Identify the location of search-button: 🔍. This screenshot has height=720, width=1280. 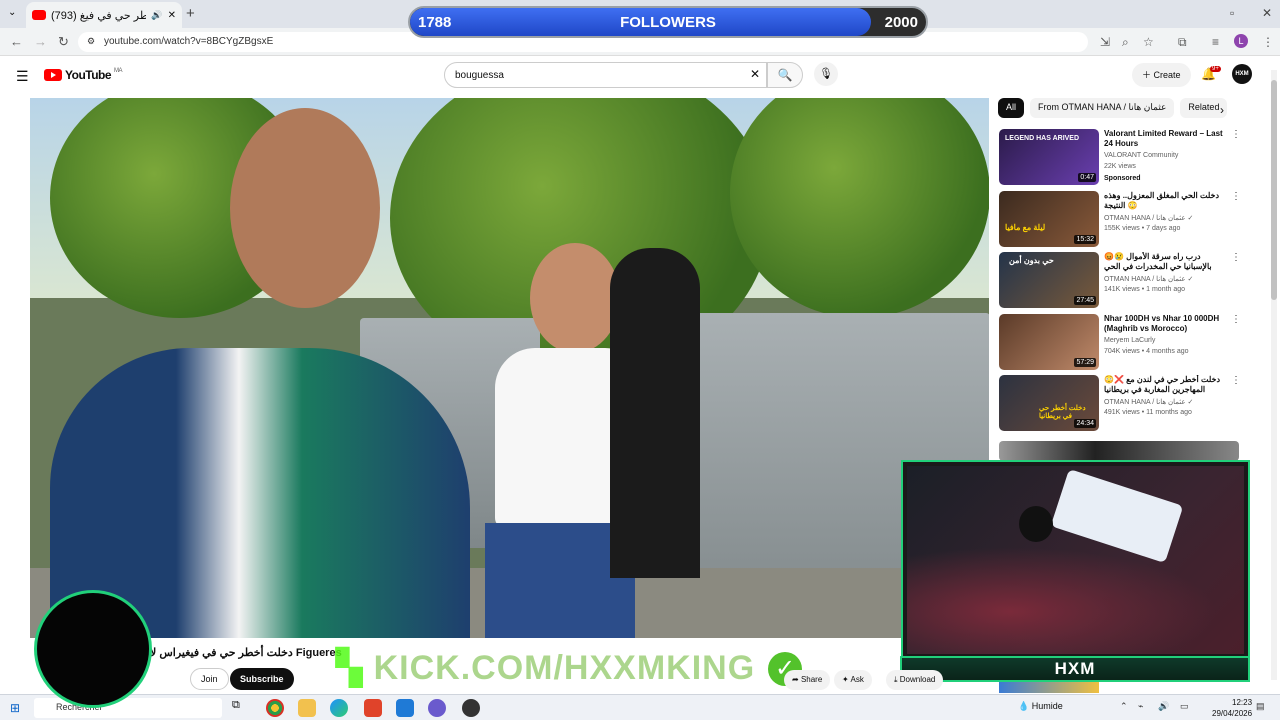
(785, 75).